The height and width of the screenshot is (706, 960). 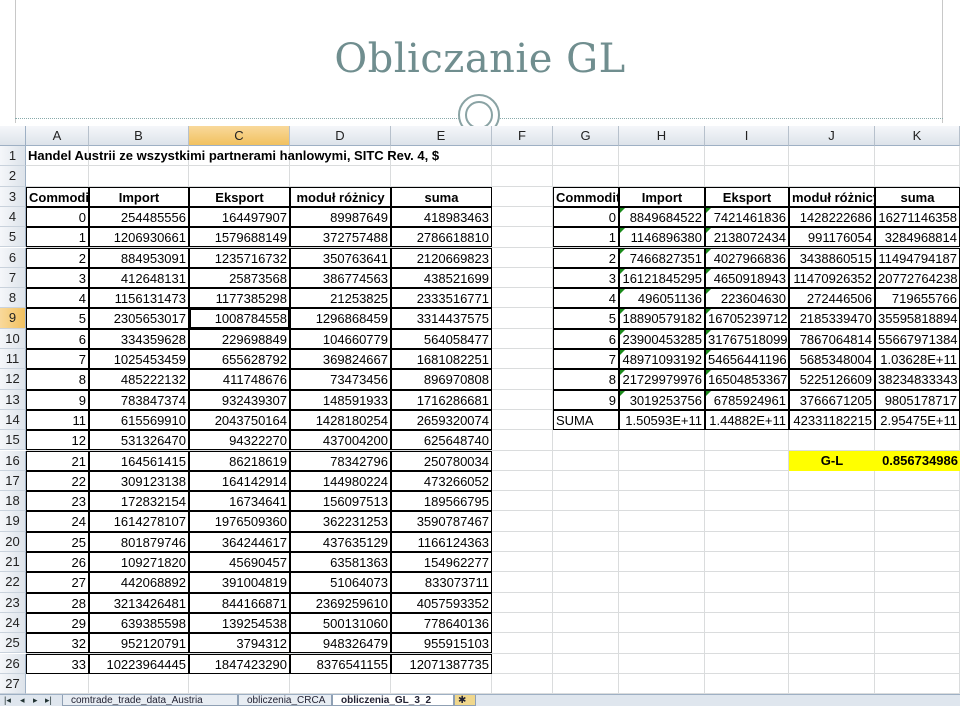 What do you see at coordinates (239, 420) in the screenshot?
I see `left-table-cell: 2043750164` at bounding box center [239, 420].